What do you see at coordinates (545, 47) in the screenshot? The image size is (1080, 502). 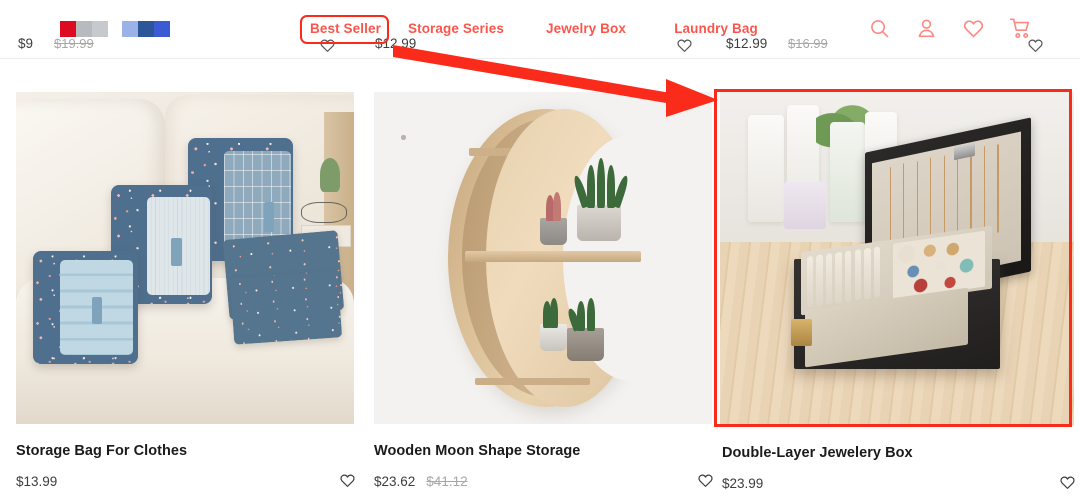 I see `clipped-price-cell-2: $12.99` at bounding box center [545, 47].